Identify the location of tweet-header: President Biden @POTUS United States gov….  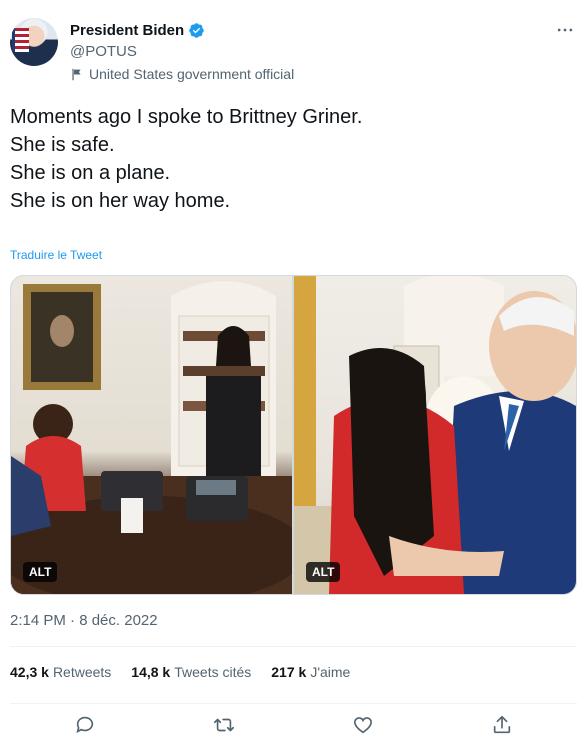
(293, 53).